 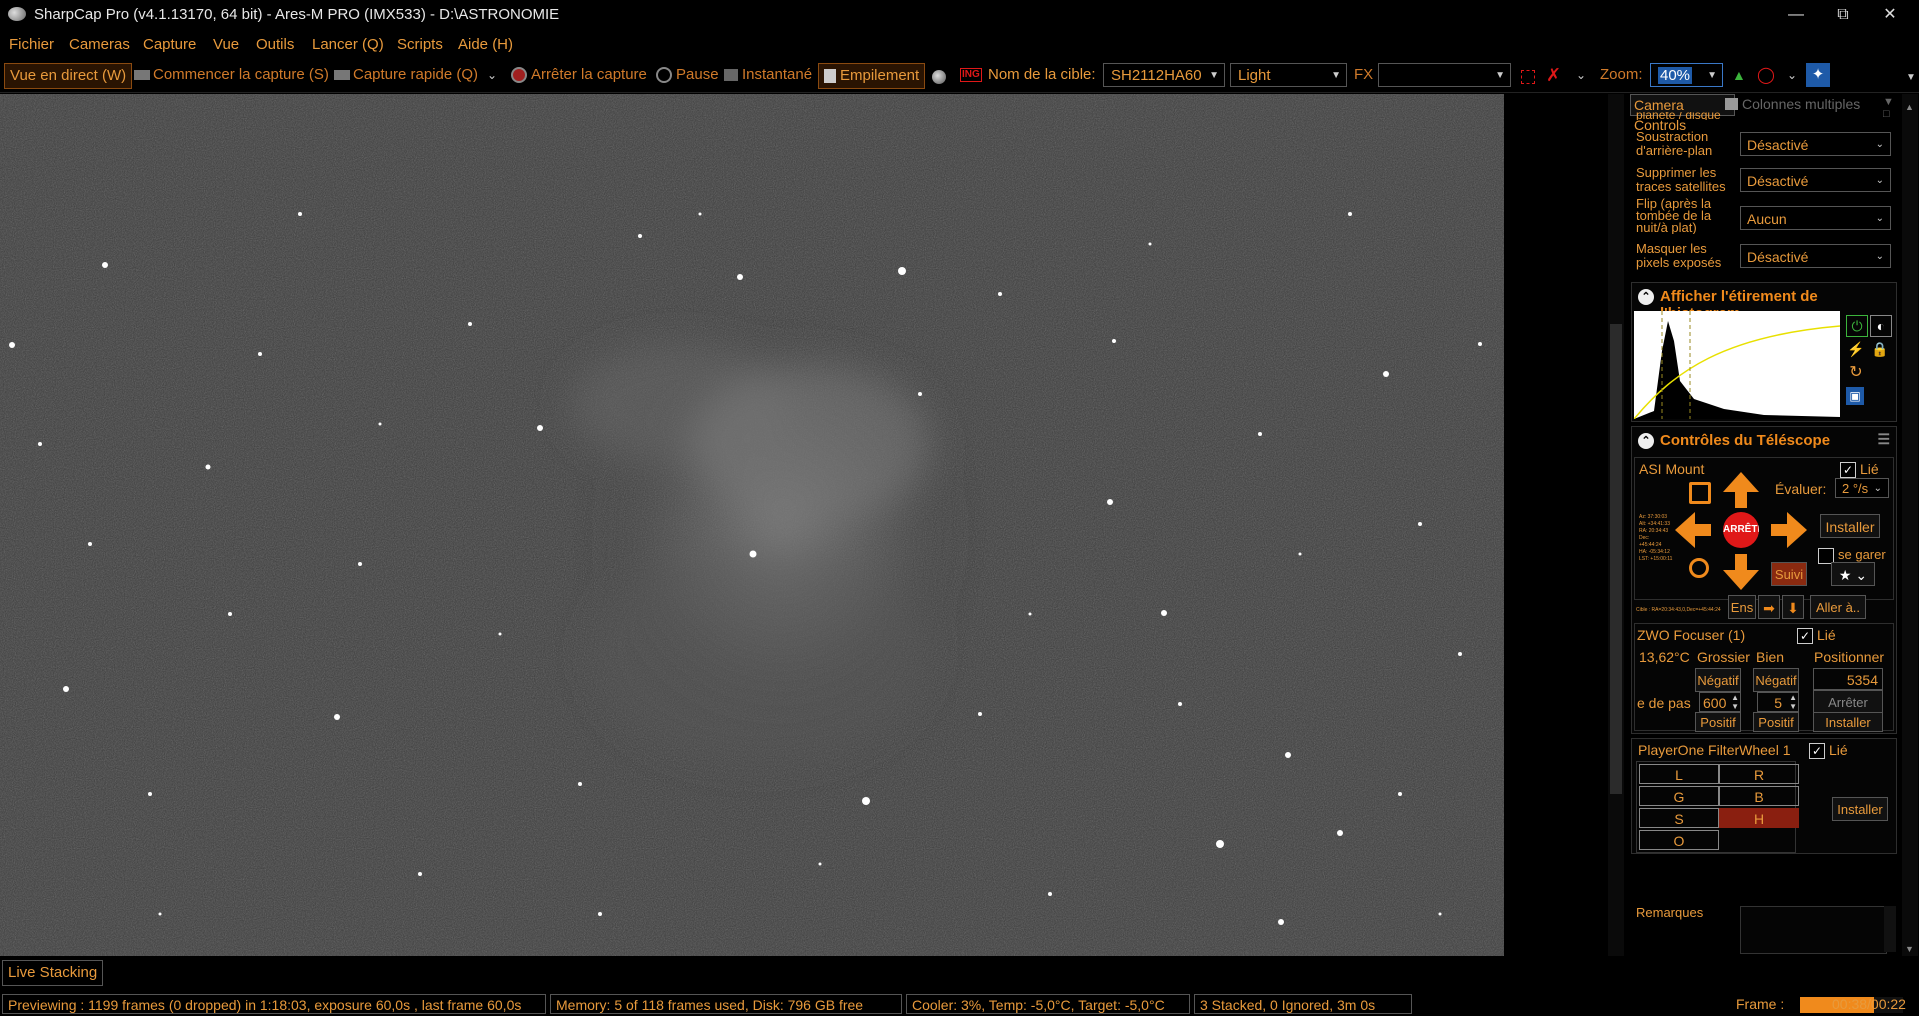 What do you see at coordinates (1890, 15) in the screenshot?
I see `close-icon: ✕` at bounding box center [1890, 15].